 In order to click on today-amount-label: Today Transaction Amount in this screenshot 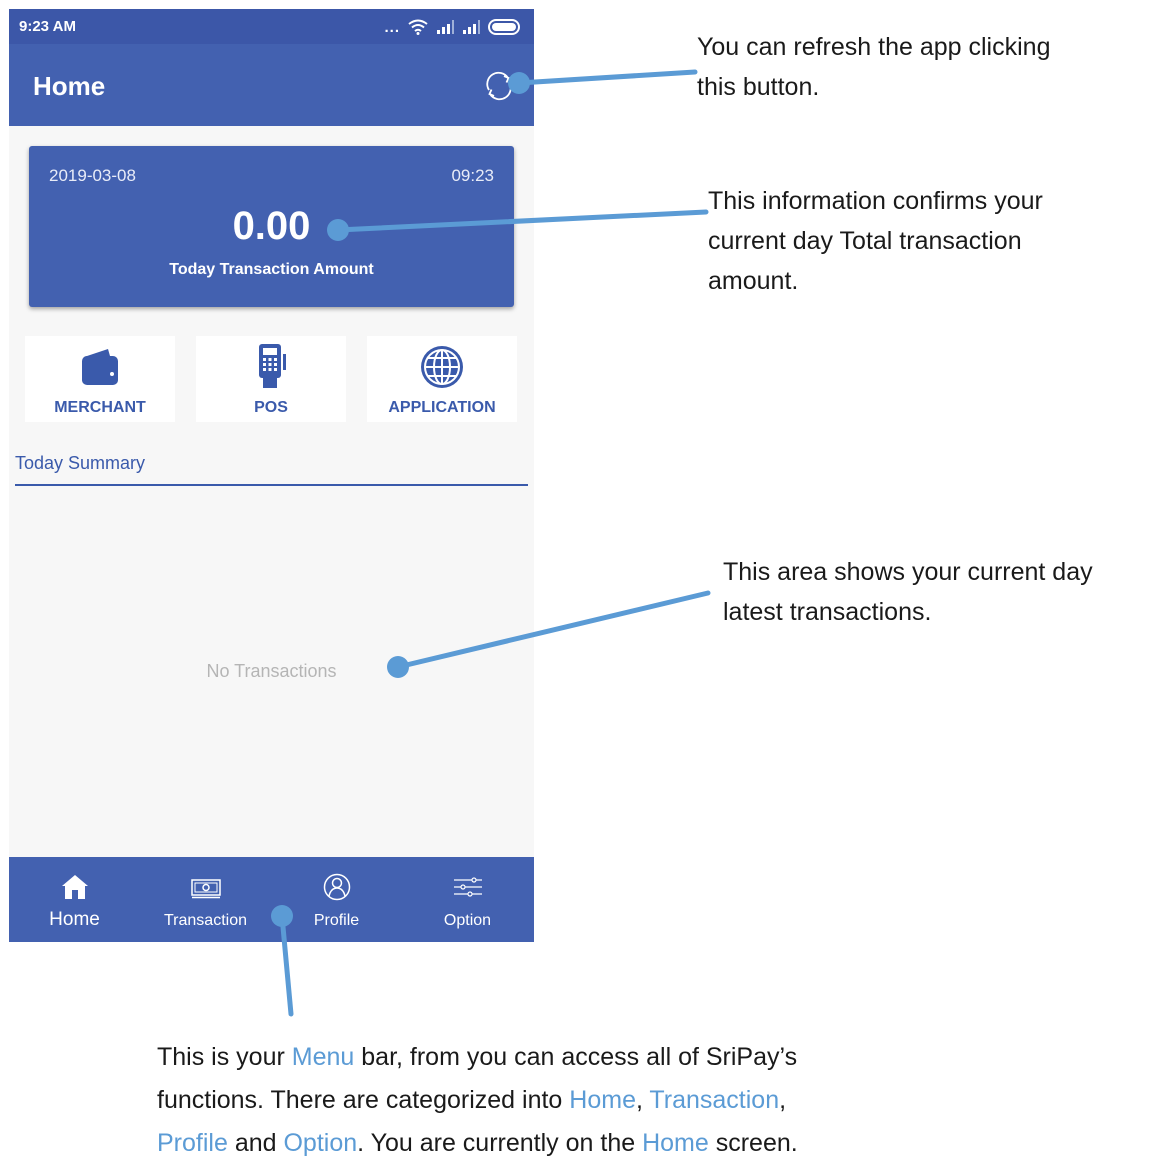, I will do `click(271, 269)`.